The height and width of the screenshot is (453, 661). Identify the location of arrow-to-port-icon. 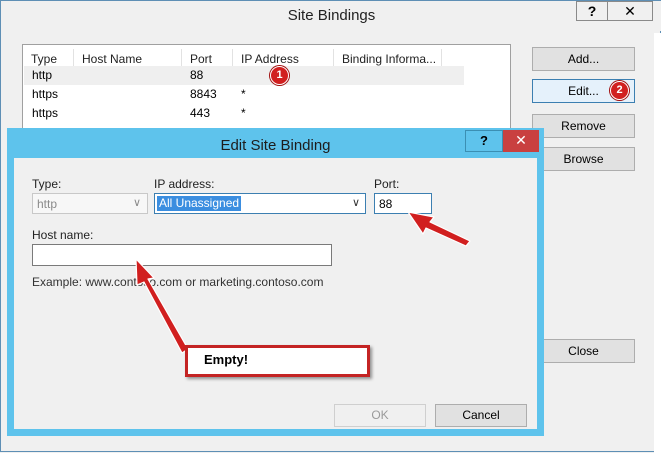
(439, 229).